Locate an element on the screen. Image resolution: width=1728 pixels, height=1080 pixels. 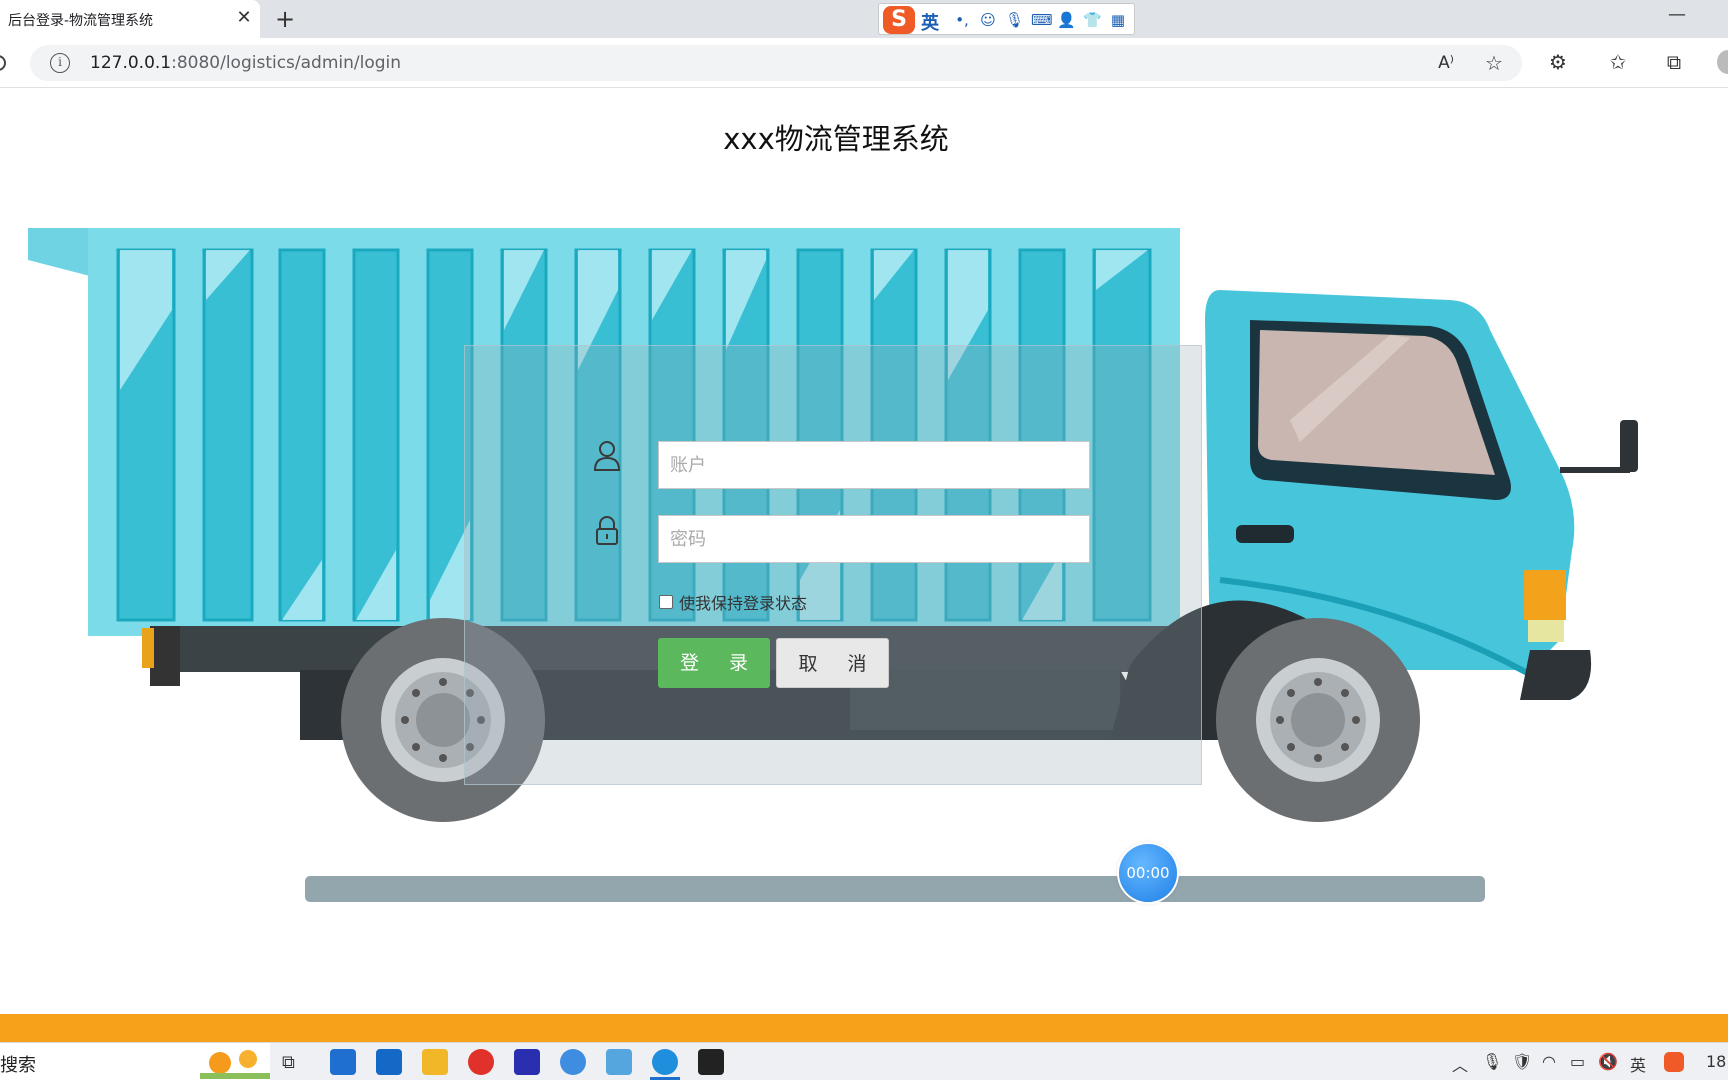
remember-me: 使我保持登录状态 is located at coordinates (733, 602).